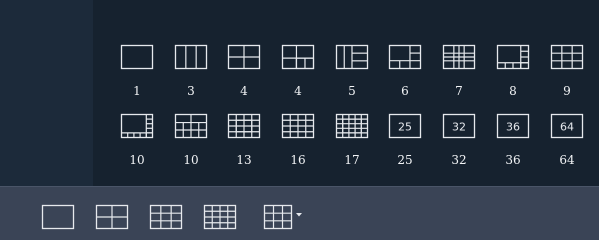  I want to click on layout-5-icon, so click(352, 57).